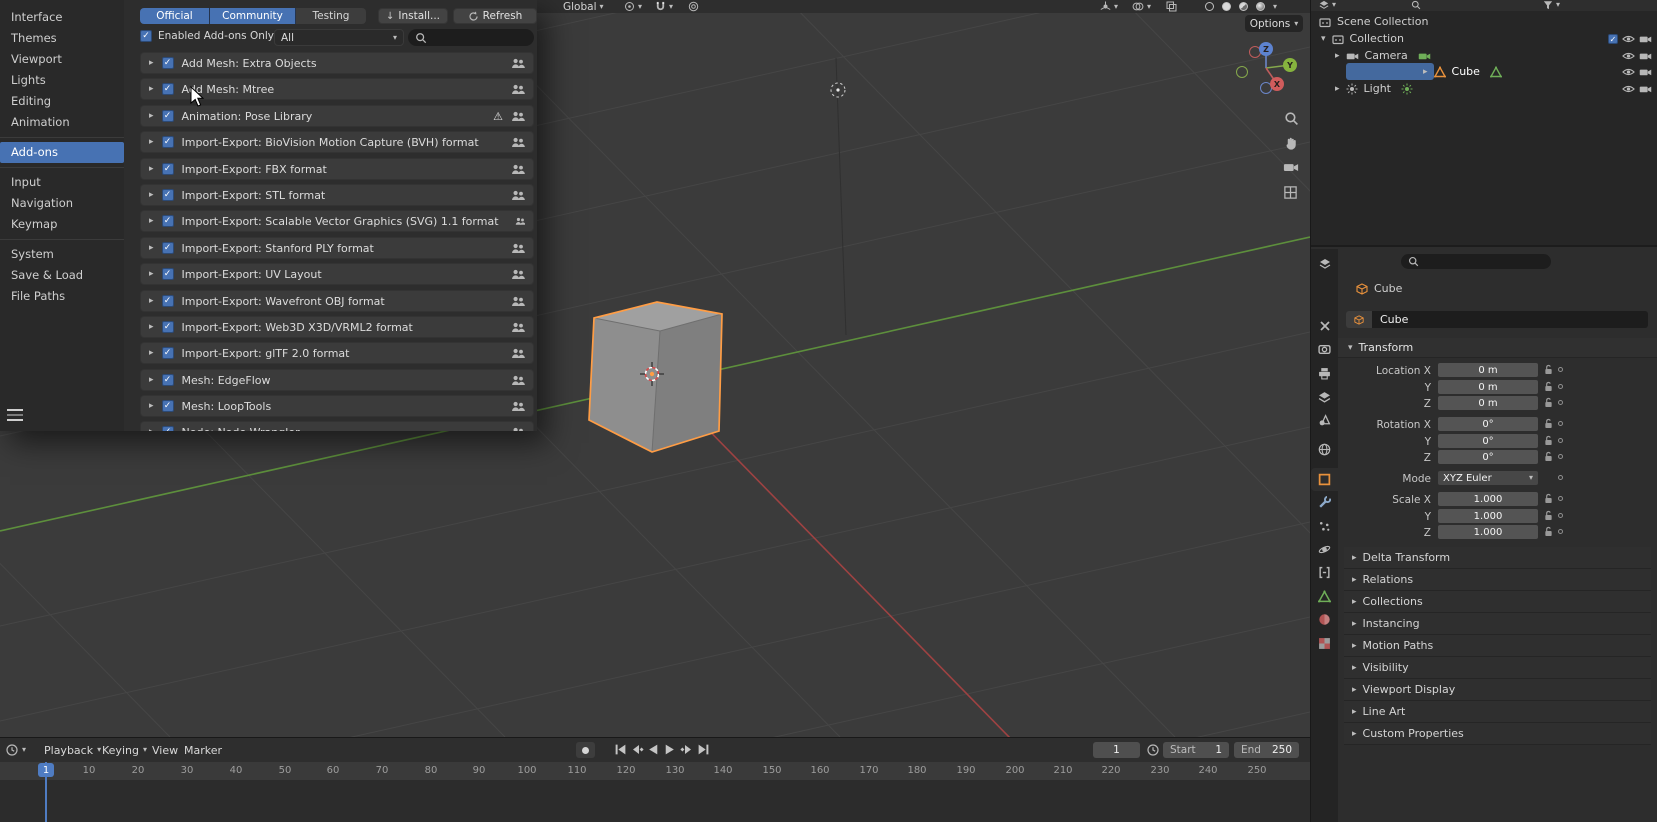 This screenshot has width=1657, height=822. I want to click on section-line-art: ▸ Line Art, so click(1497, 712).